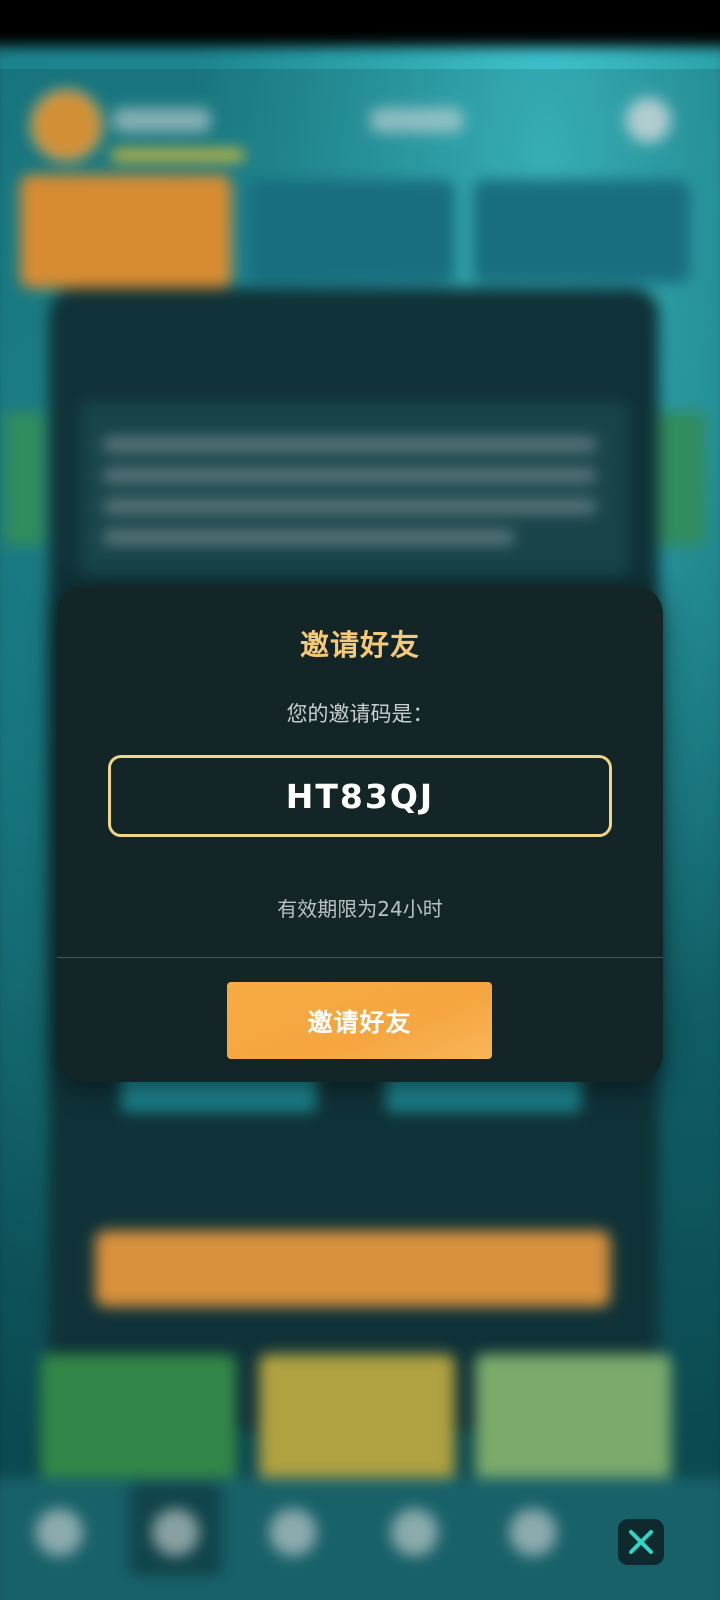 The image size is (720, 1600). Describe the element at coordinates (359, 645) in the screenshot. I see `dialog-title: 邀请好友` at that location.